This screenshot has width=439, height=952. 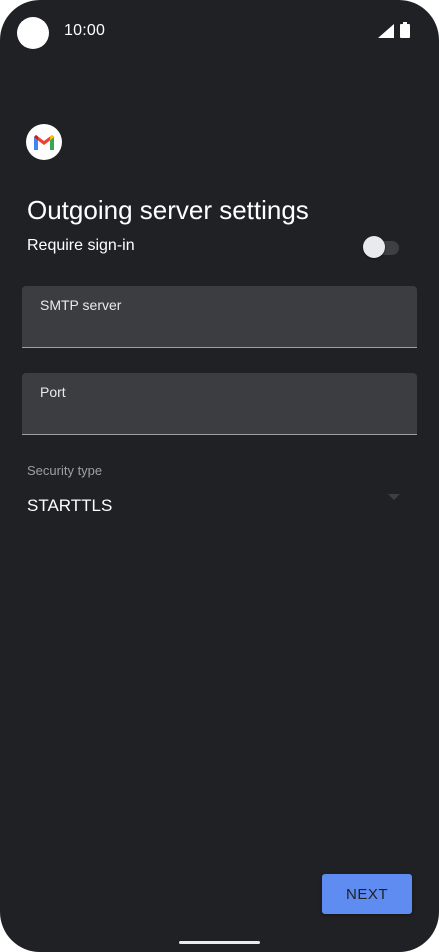 I want to click on gmail-icon, so click(x=44, y=142).